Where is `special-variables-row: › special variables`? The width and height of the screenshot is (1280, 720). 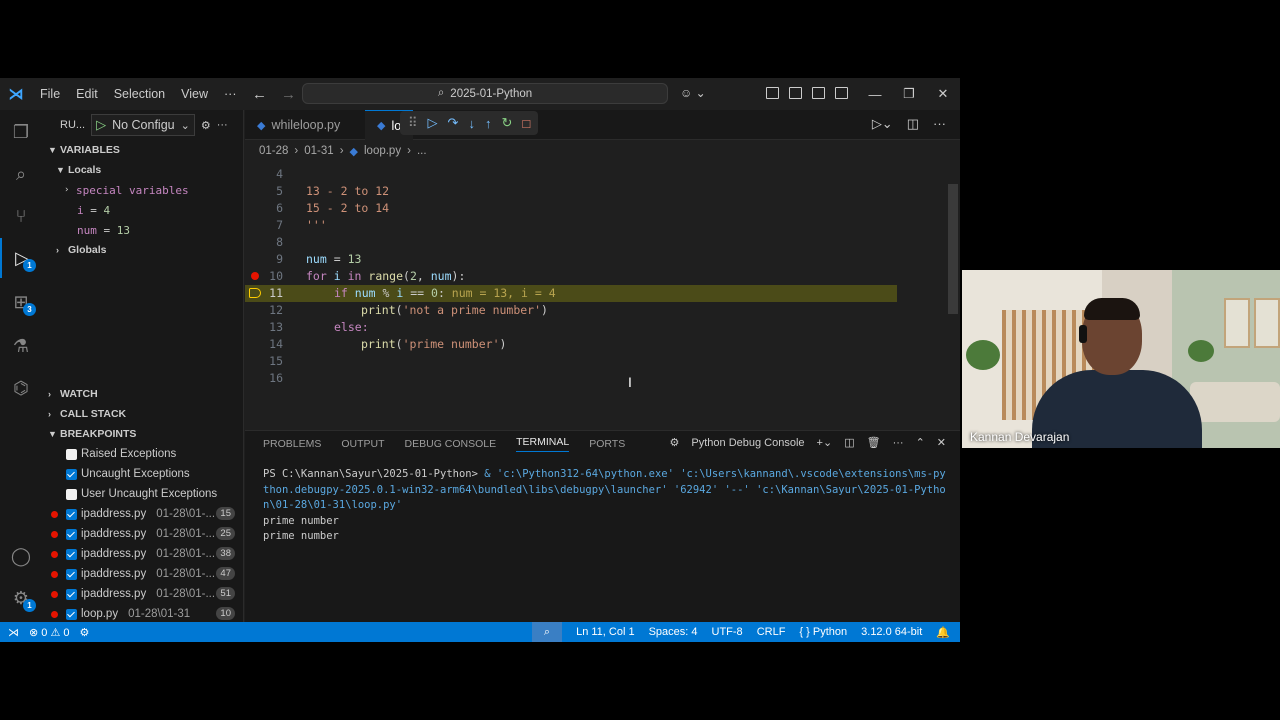 special-variables-row: › special variables is located at coordinates (142, 190).